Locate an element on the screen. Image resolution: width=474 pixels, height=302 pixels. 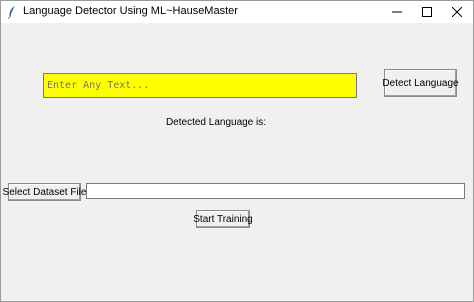
minimize-button is located at coordinates (397, 12).